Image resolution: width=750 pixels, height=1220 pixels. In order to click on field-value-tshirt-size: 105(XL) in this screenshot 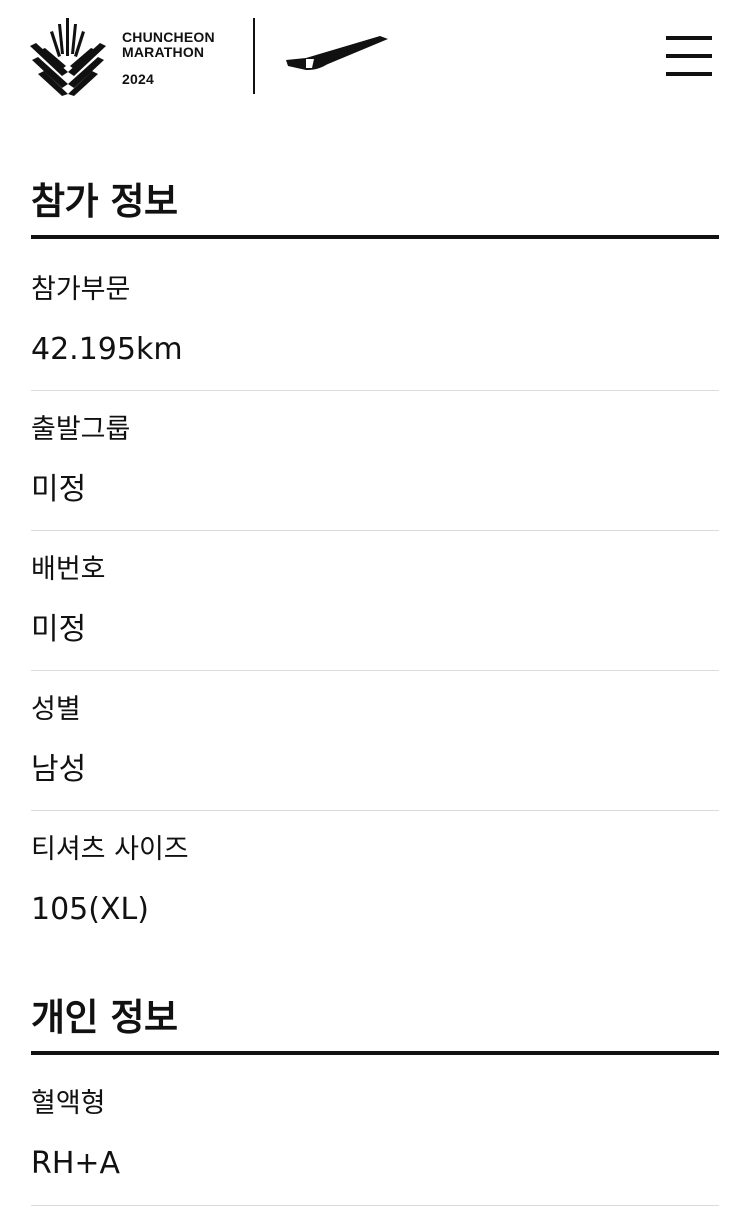, I will do `click(90, 909)`.